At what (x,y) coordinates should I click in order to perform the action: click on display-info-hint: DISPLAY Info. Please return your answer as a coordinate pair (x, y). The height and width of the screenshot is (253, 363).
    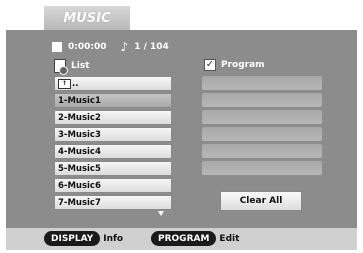
    Looking at the image, I should click on (83, 238).